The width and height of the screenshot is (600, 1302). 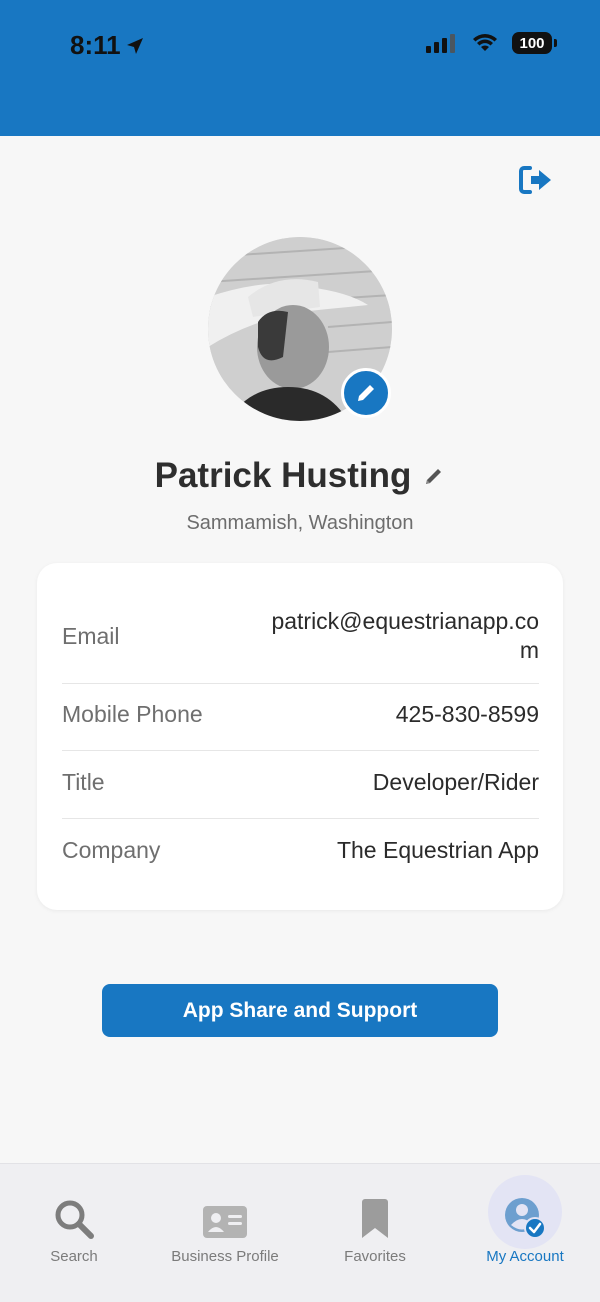 I want to click on detail-value: 425-830-8599, so click(x=467, y=714).